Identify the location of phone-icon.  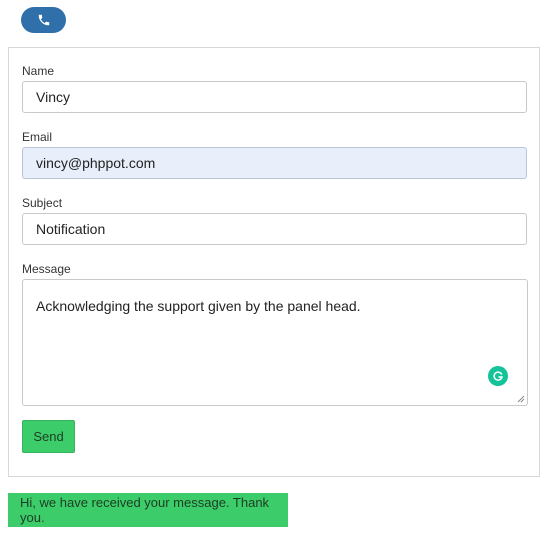
(44, 20).